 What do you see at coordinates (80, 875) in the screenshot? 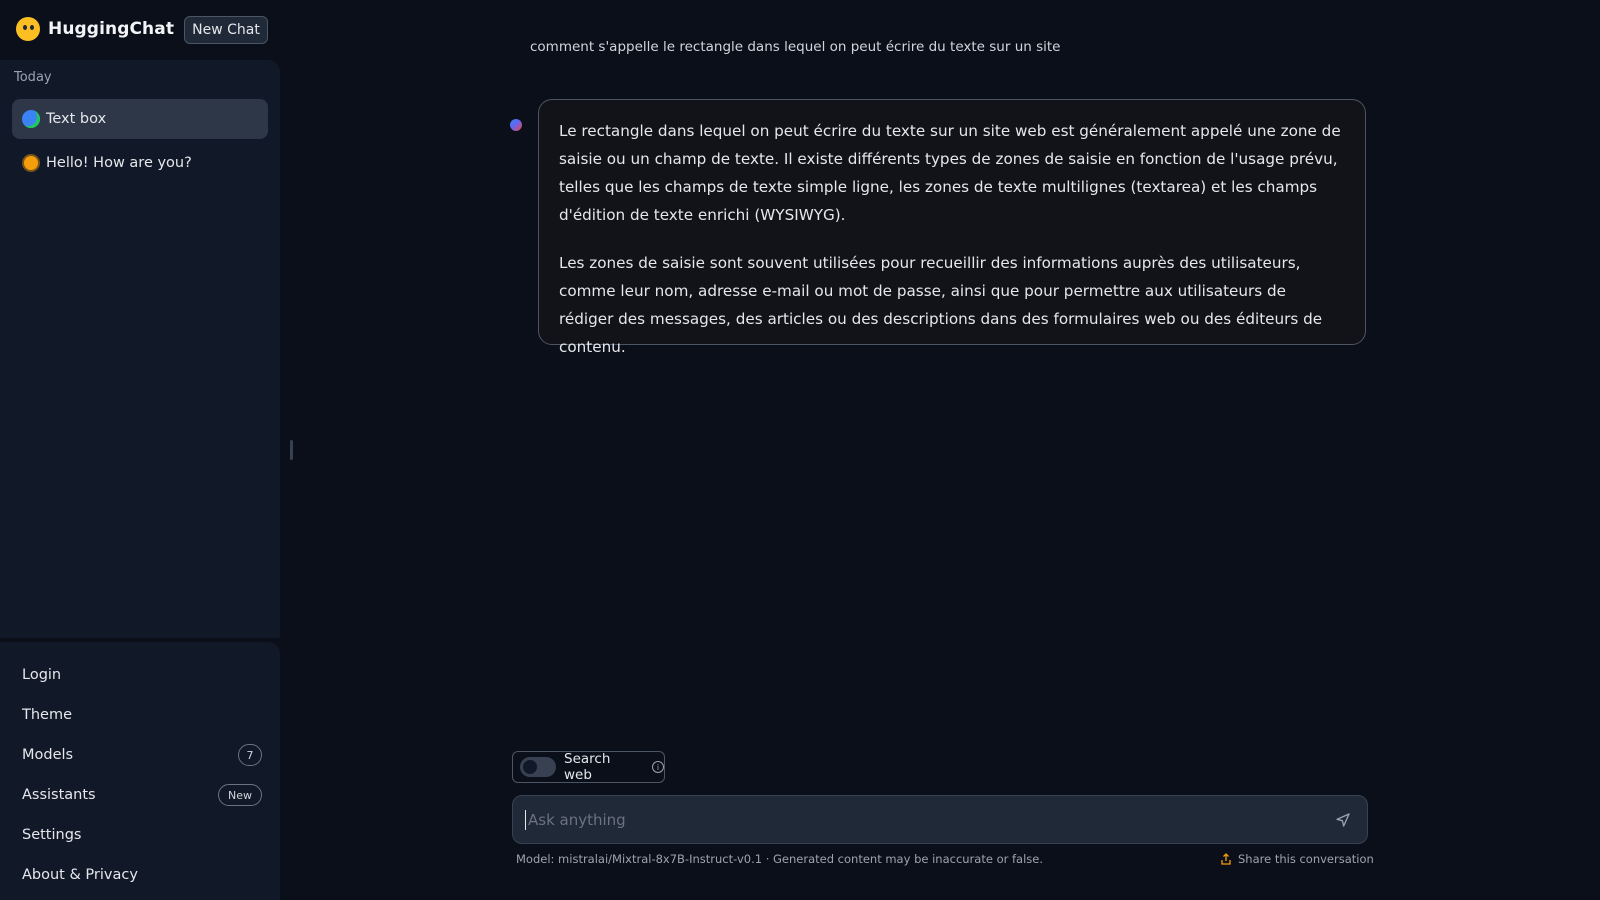
I see `about-label: About & Privacy` at bounding box center [80, 875].